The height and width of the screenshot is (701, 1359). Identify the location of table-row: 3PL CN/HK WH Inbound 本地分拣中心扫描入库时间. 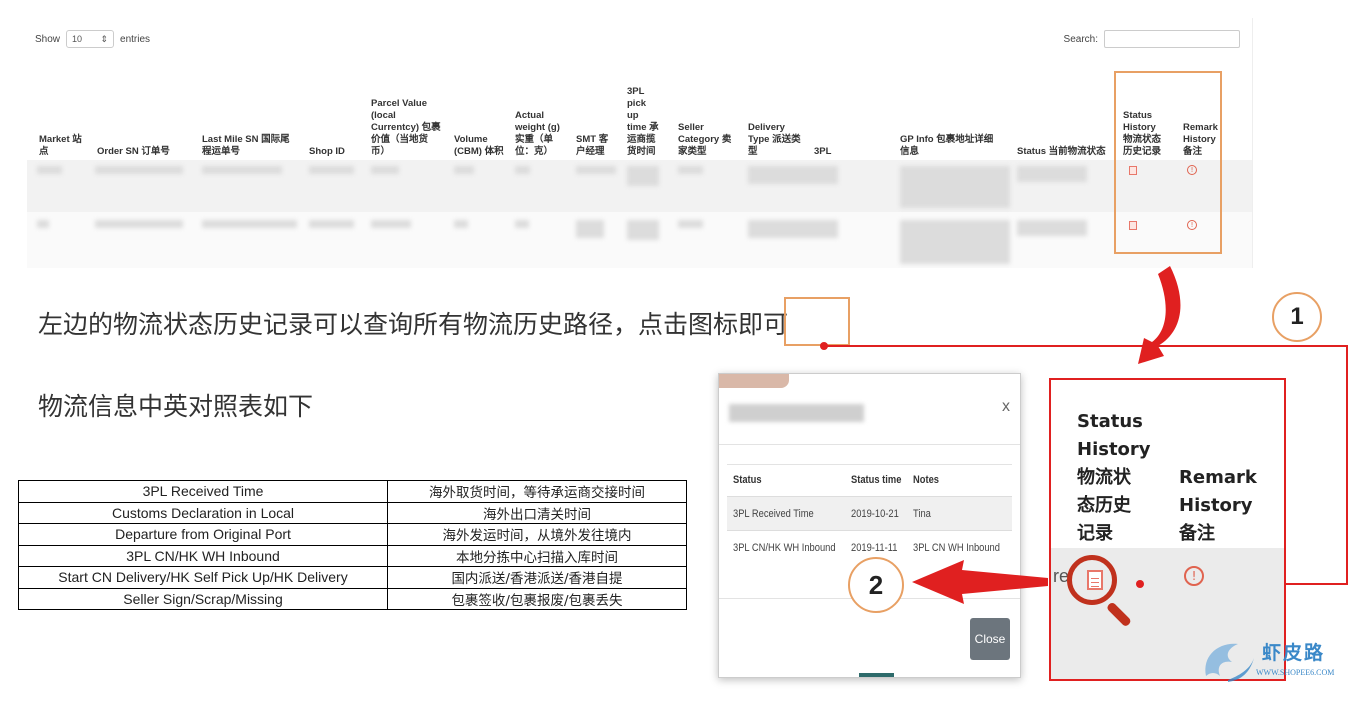
(352, 555).